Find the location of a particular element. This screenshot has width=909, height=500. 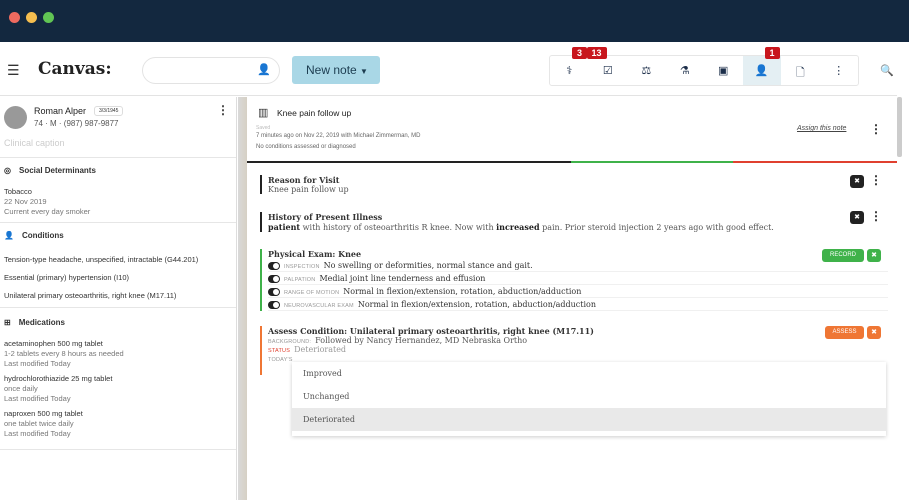

document-tab: 🗋 is located at coordinates (800, 70).